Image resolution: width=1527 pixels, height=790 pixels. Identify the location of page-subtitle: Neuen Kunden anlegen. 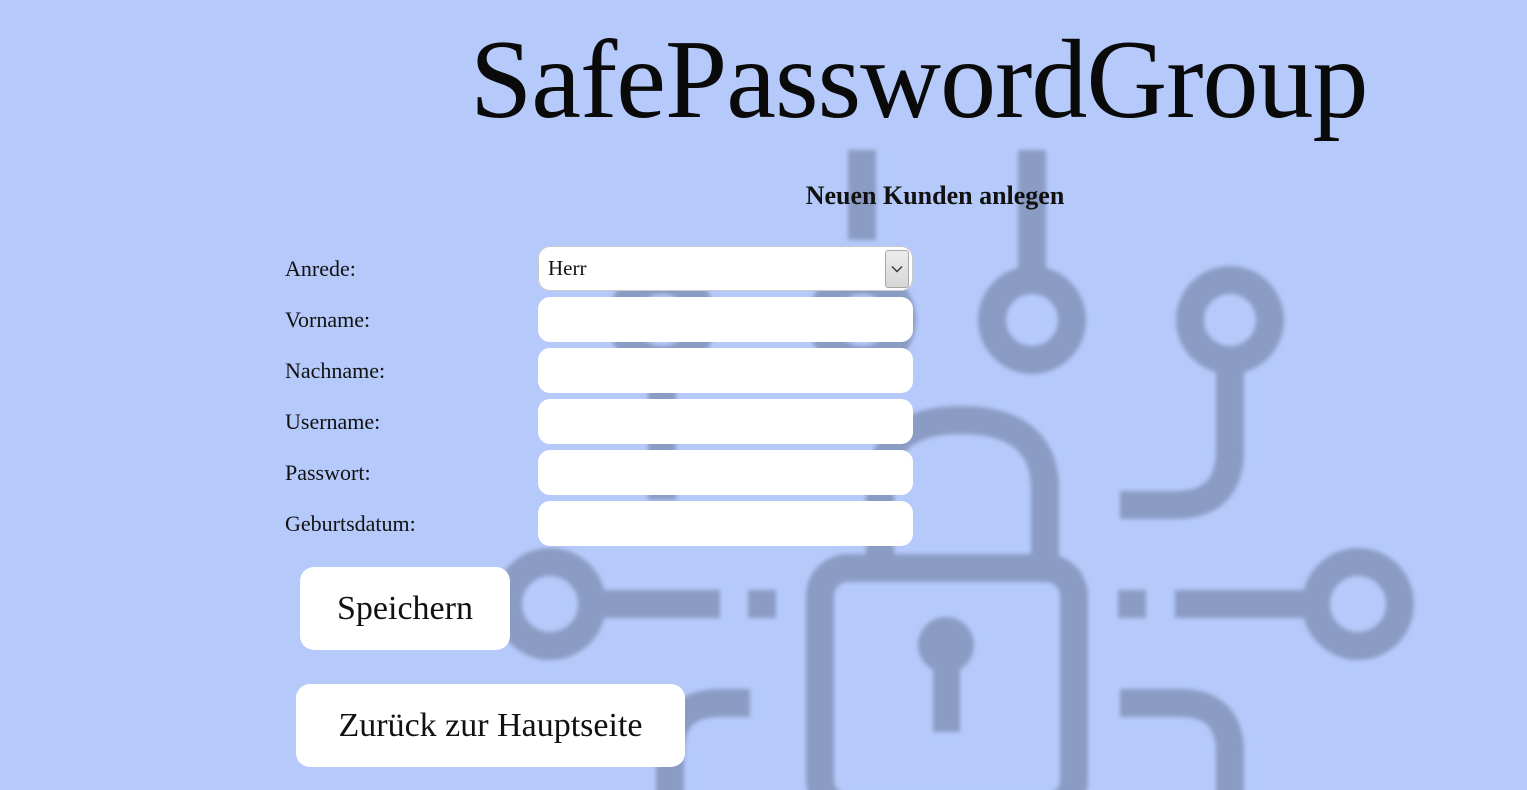
(935, 195).